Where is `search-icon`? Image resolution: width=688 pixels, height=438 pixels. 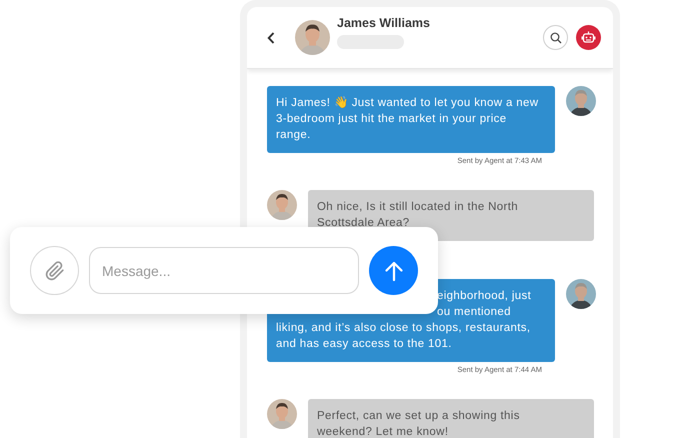
search-icon is located at coordinates (556, 38).